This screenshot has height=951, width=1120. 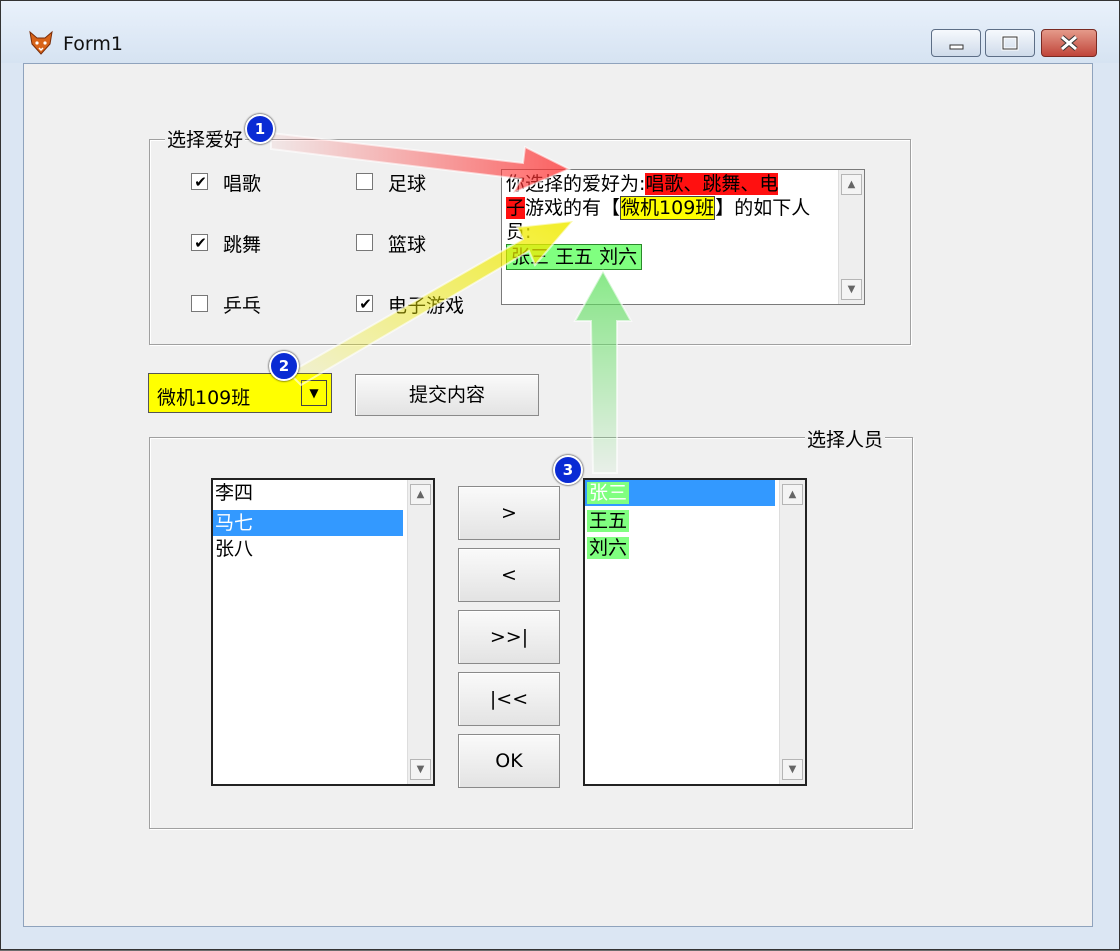 I want to click on result-hobbies-cont: 子, so click(x=516, y=208).